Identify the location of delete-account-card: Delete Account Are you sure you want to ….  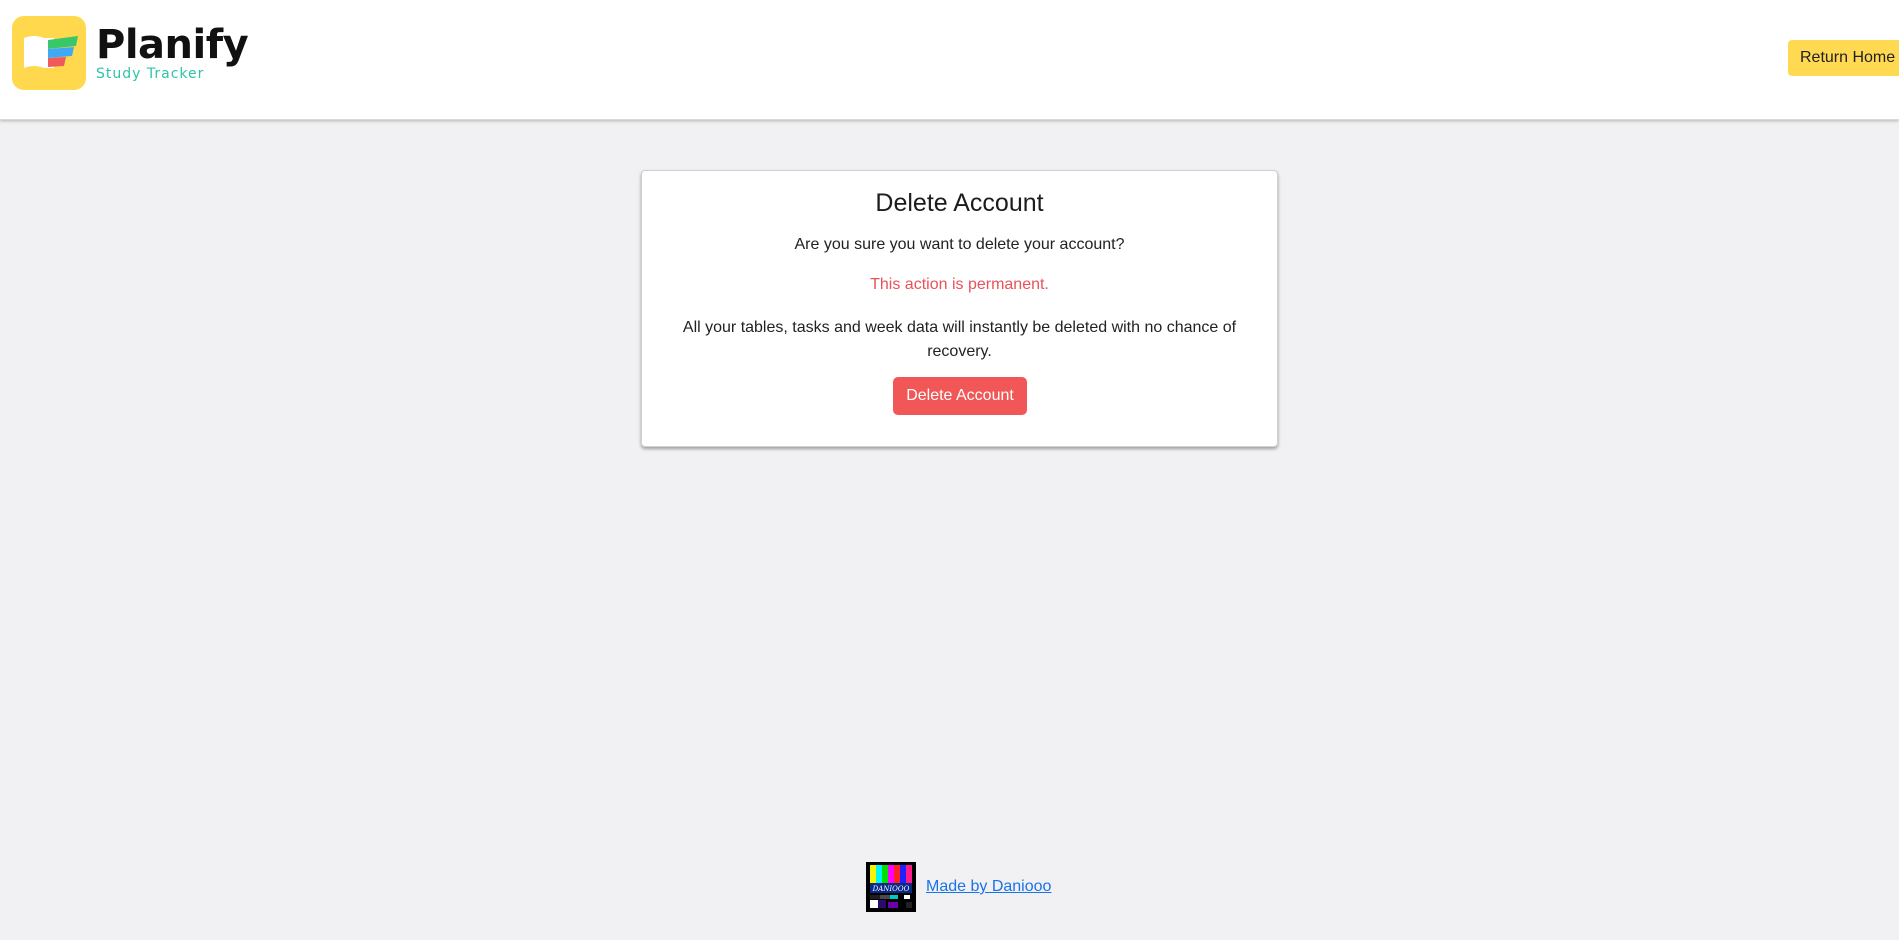
(959, 308).